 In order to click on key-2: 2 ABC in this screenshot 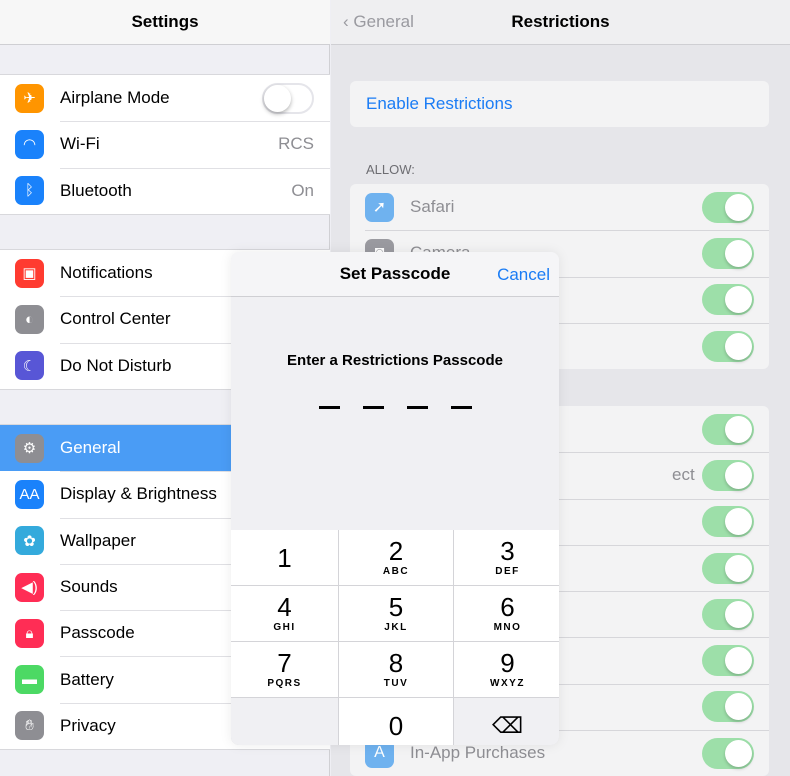, I will do `click(396, 557)`.